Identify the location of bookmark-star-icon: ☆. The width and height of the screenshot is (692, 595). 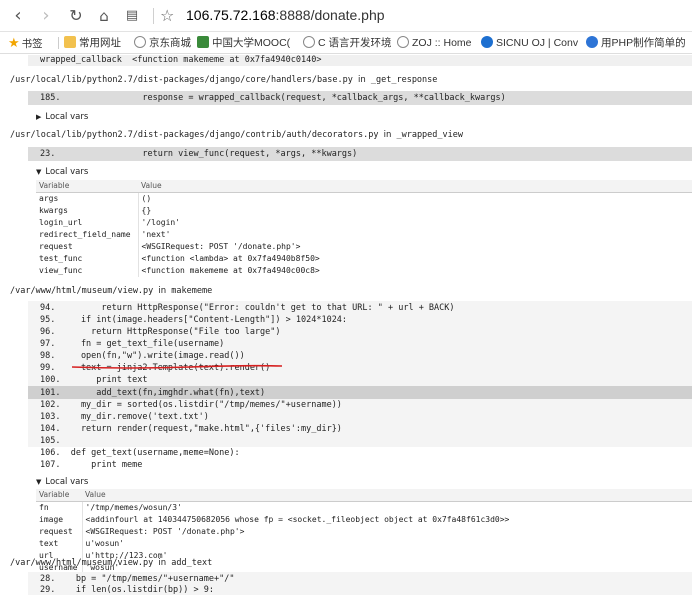
(167, 16).